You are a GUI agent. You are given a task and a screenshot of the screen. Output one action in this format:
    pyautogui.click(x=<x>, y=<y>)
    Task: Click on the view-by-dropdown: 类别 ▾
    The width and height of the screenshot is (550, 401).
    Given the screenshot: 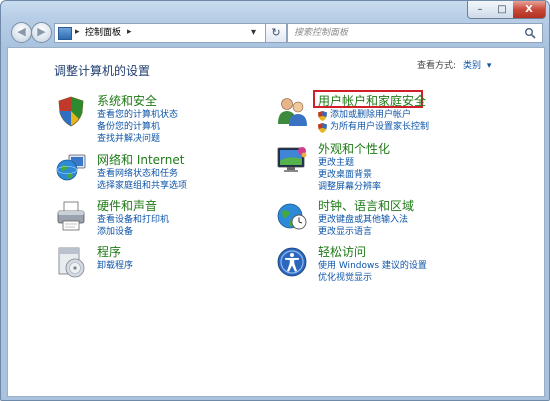 What is the action you would take?
    pyautogui.click(x=477, y=66)
    